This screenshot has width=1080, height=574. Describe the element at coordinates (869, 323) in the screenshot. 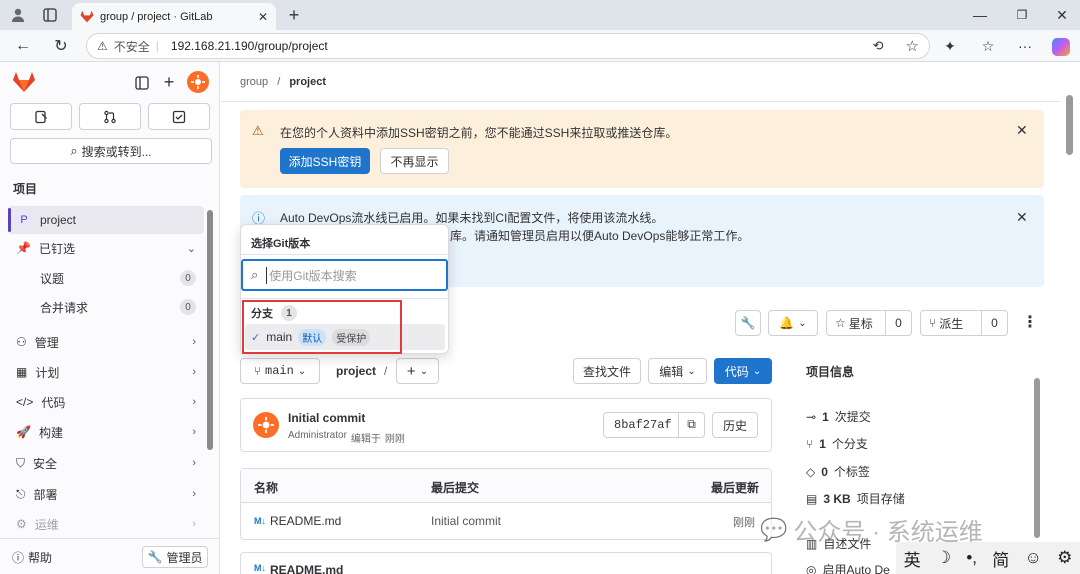

I see `star-button: ☆ 星标 0` at that location.